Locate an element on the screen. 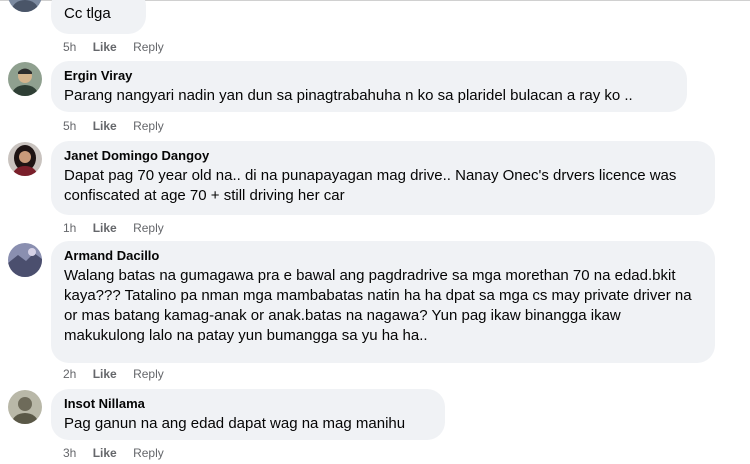 The height and width of the screenshot is (464, 750). comment-time: 2h is located at coordinates (69, 374).